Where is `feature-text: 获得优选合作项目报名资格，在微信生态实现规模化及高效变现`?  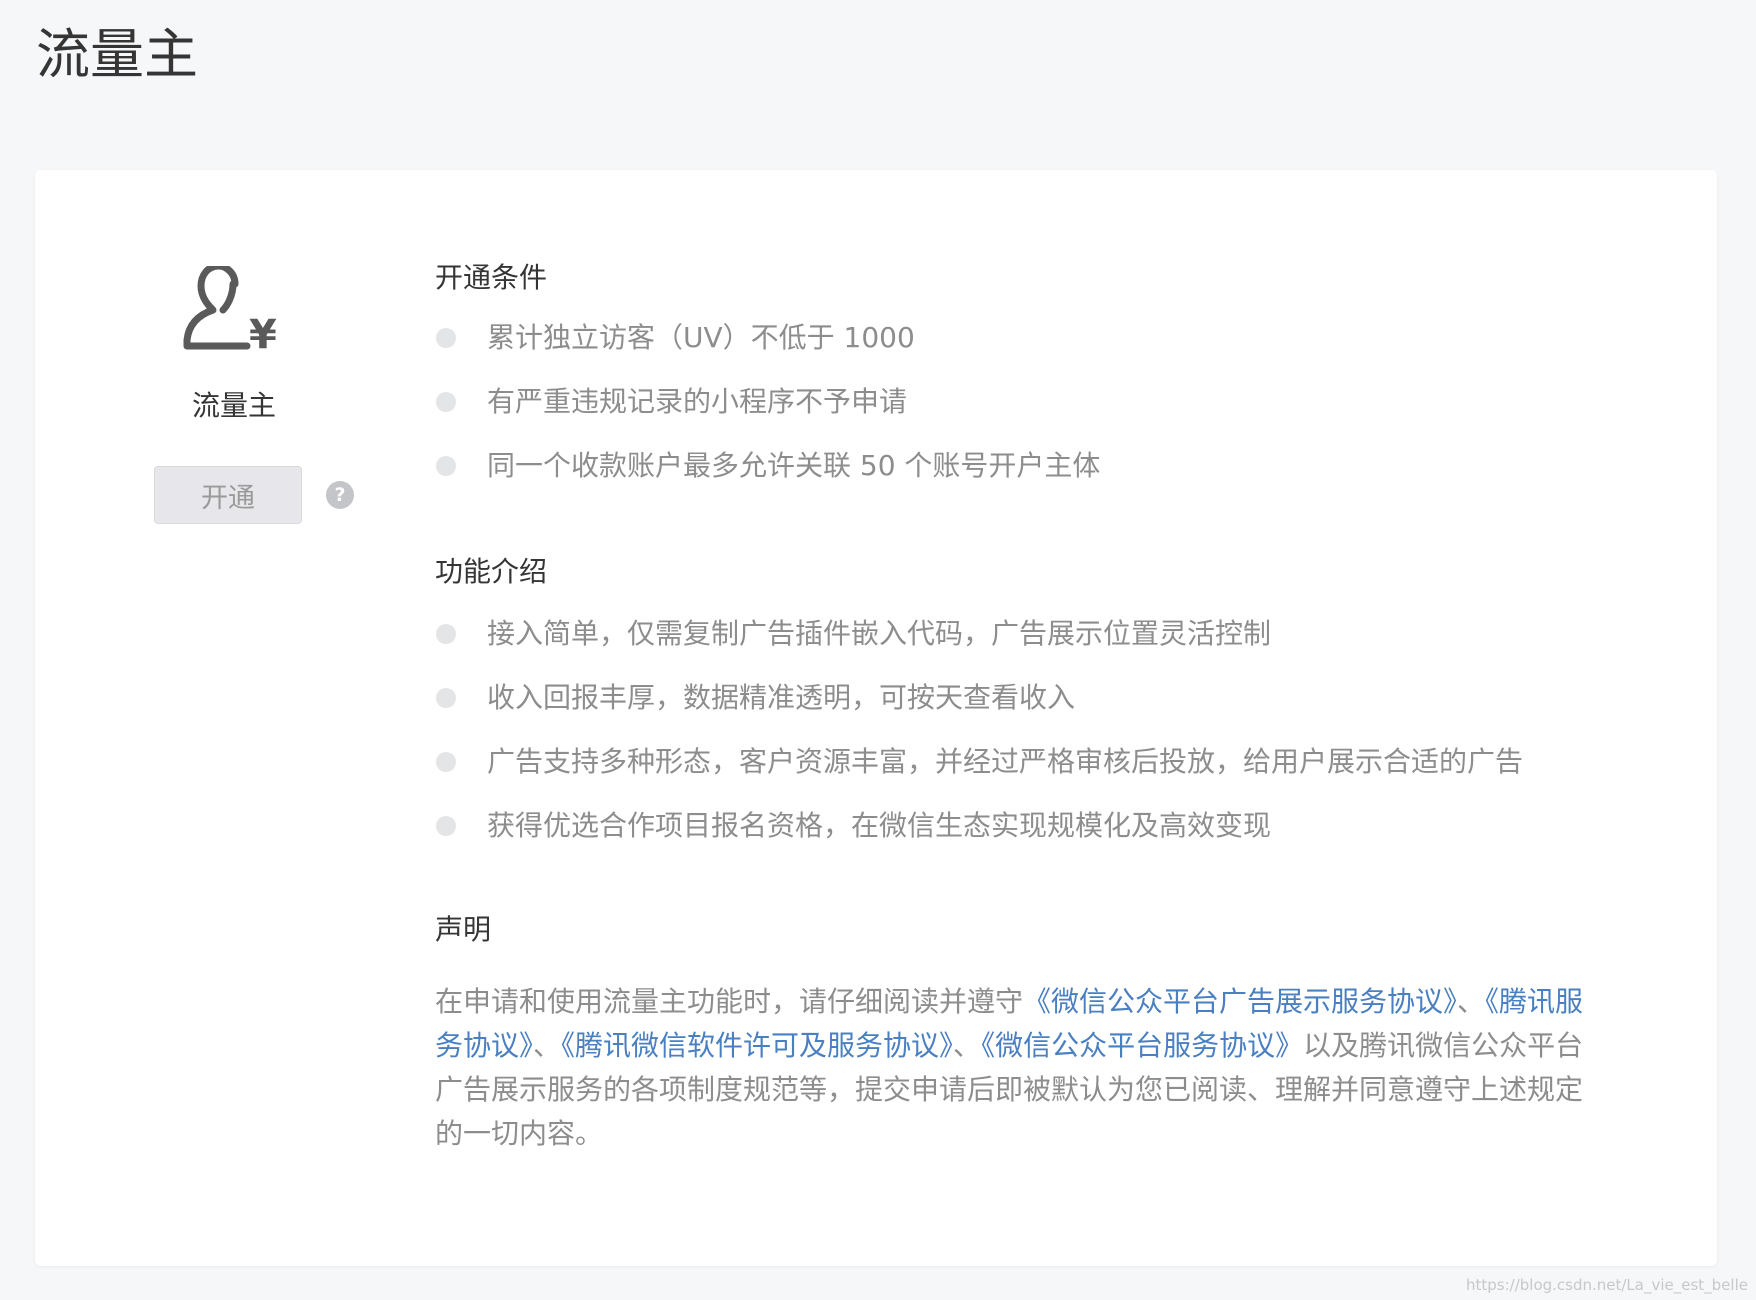
feature-text: 获得优选合作项目报名资格，在微信生态实现规模化及高效变现 is located at coordinates (879, 825).